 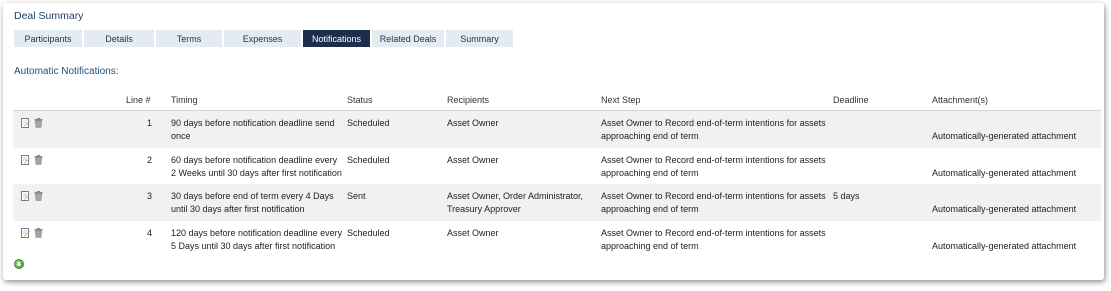 What do you see at coordinates (360, 100) in the screenshot?
I see `header-status: Status` at bounding box center [360, 100].